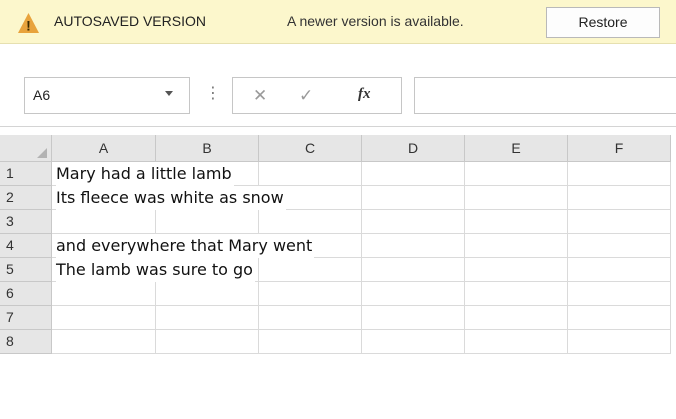 This screenshot has height=419, width=676. Describe the element at coordinates (619, 294) in the screenshot. I see `cell-f6` at that location.